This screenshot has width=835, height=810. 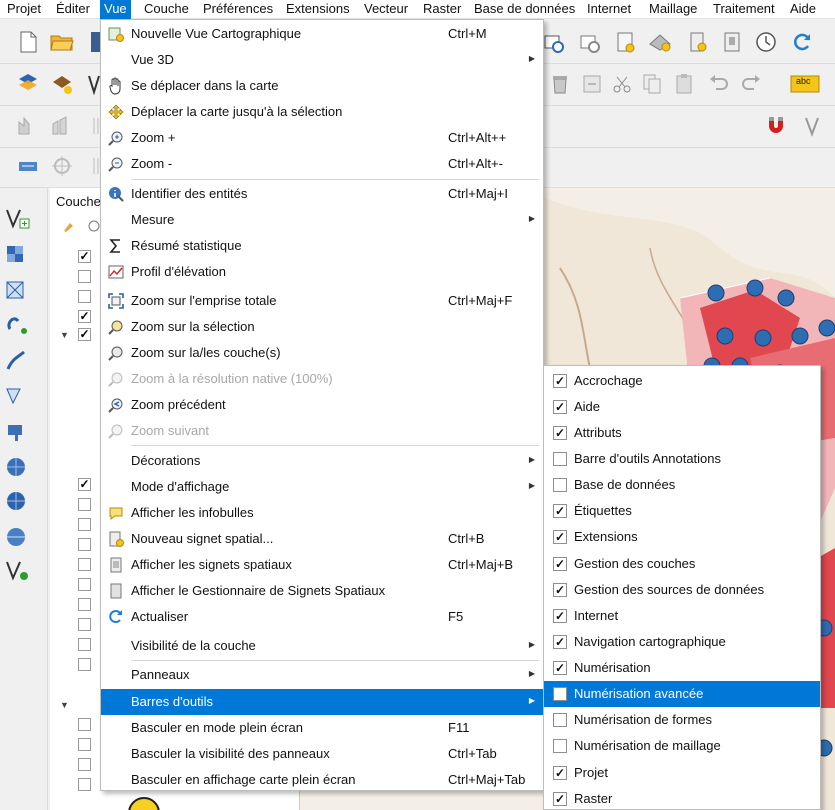 I want to click on menu-preferences: Préférences, so click(x=238, y=9).